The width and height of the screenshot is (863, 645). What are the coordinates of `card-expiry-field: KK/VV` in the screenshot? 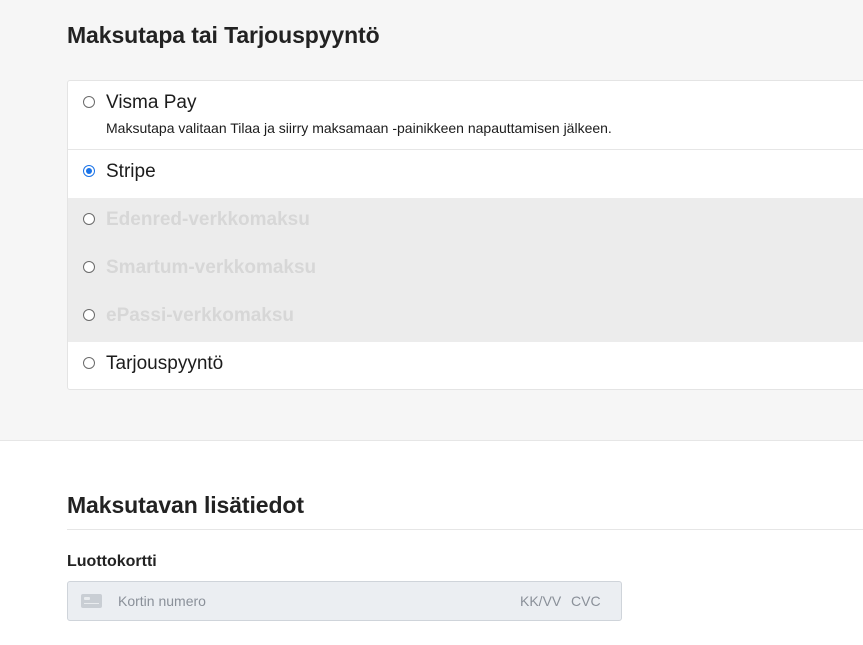 It's located at (540, 601).